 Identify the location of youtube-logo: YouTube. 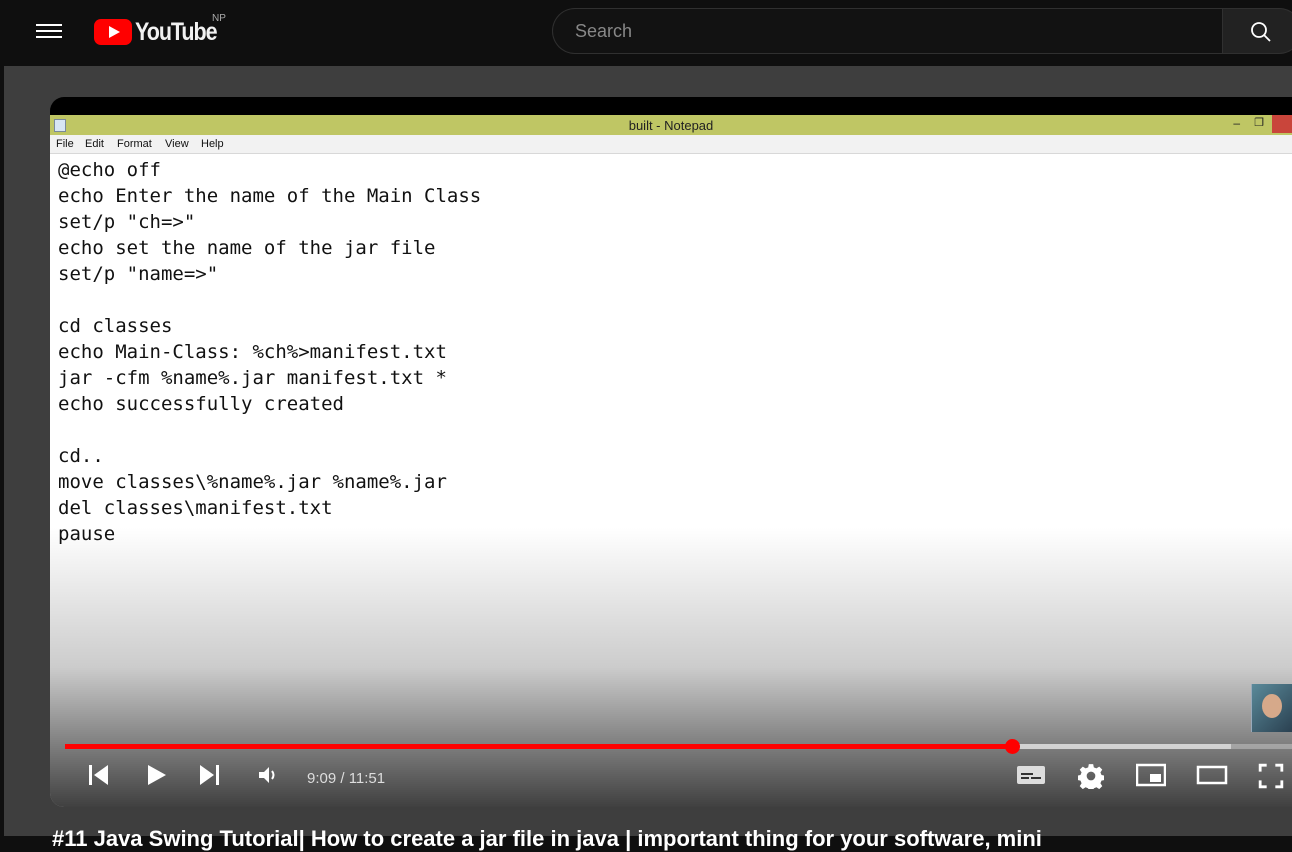
(162, 32).